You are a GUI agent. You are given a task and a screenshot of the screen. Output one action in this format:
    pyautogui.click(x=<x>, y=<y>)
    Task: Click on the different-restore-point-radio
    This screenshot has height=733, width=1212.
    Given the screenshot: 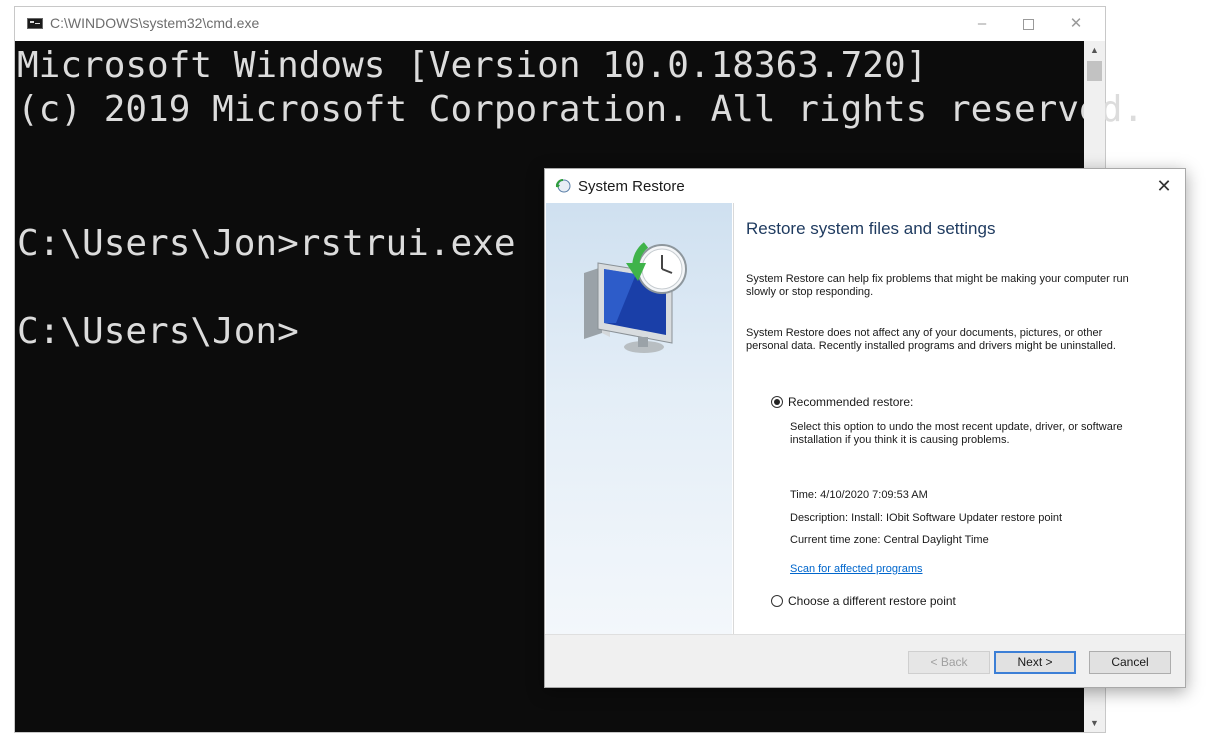 What is the action you would take?
    pyautogui.click(x=777, y=601)
    